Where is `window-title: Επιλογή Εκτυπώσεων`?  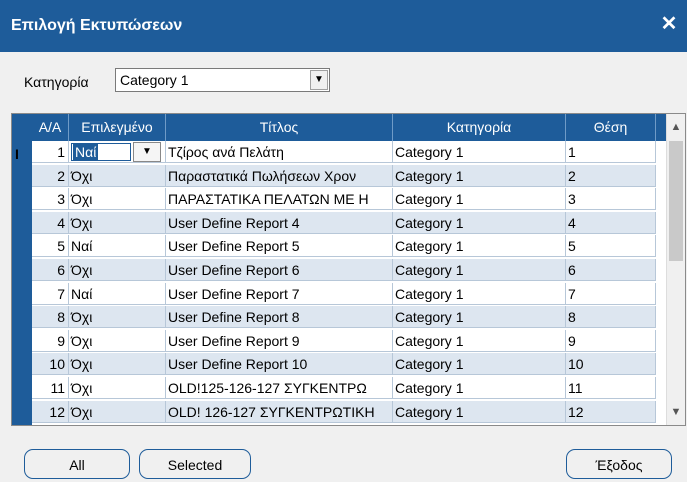 window-title: Επιλογή Εκτυπώσεων is located at coordinates (97, 25).